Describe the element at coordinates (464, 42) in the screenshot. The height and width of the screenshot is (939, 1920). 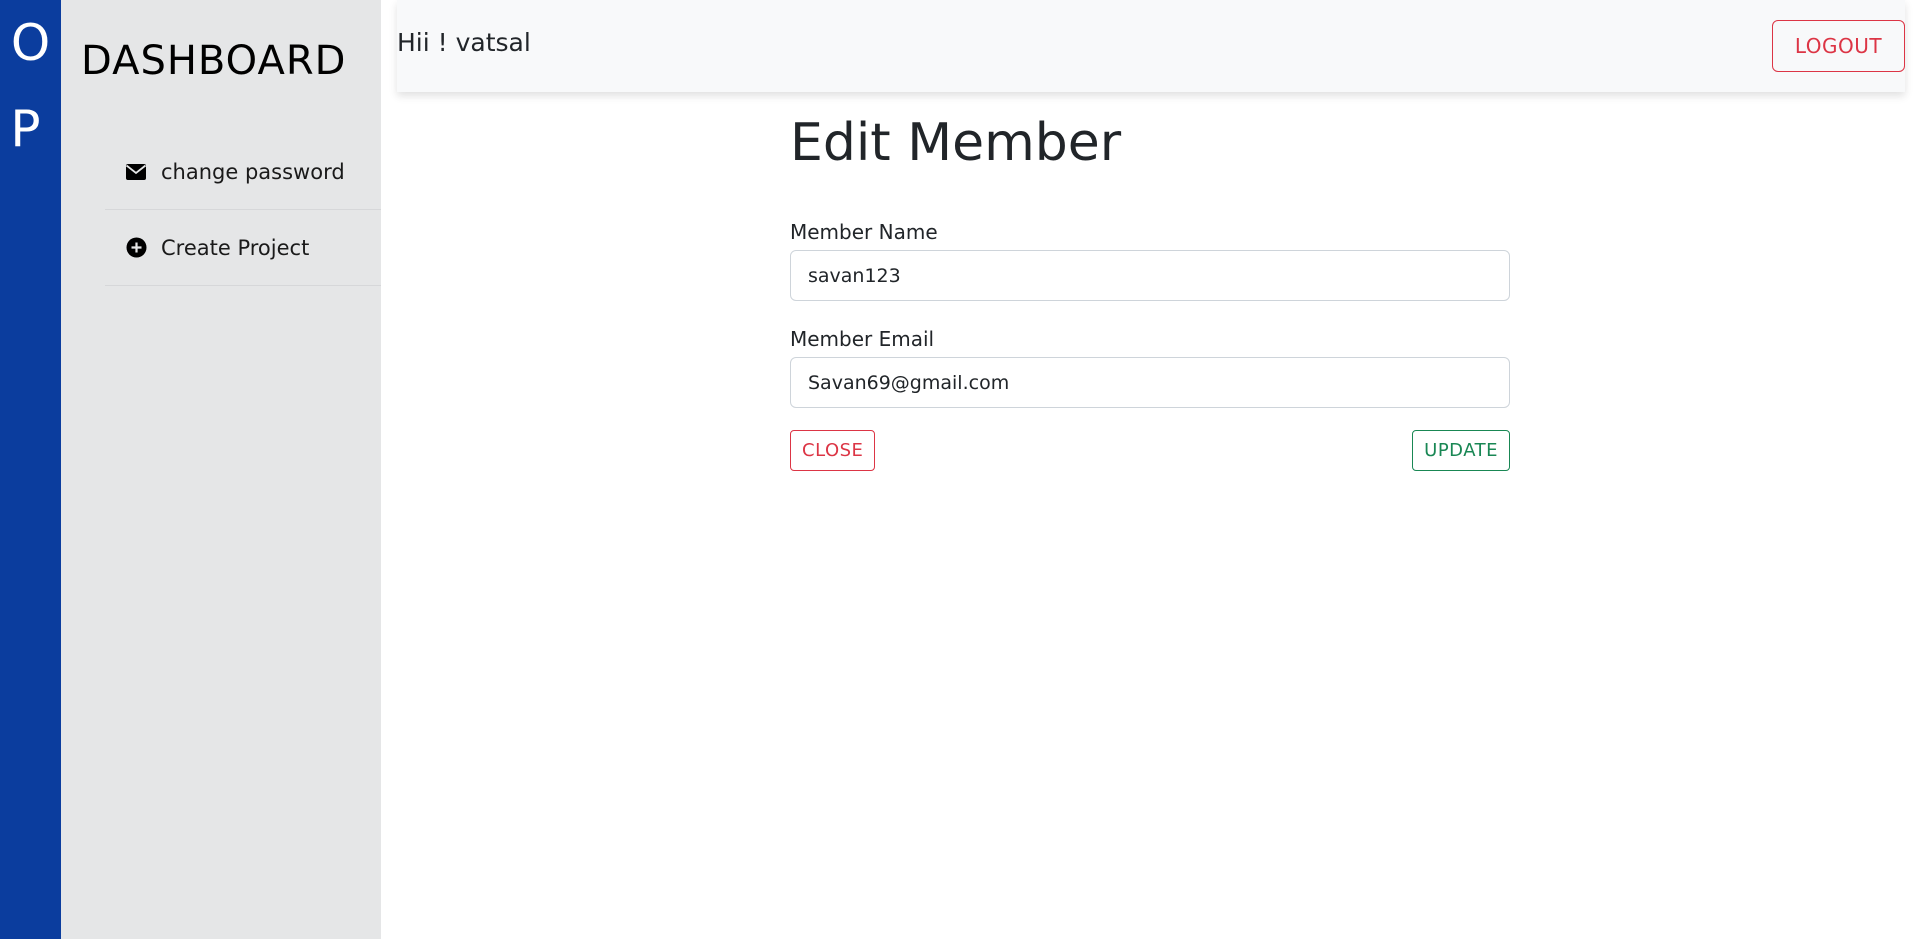
I see `user-greeting: Hii ! vatsal` at that location.